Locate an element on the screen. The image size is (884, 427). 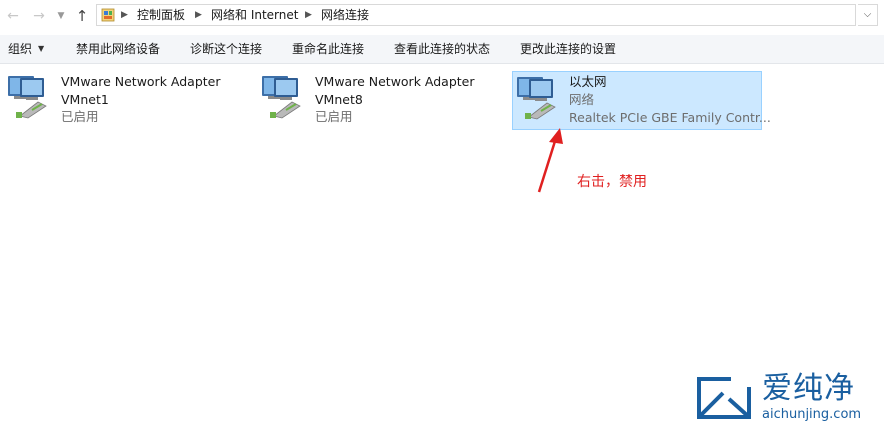
change-settings-button: 更改此连接的设置 is located at coordinates (568, 49).